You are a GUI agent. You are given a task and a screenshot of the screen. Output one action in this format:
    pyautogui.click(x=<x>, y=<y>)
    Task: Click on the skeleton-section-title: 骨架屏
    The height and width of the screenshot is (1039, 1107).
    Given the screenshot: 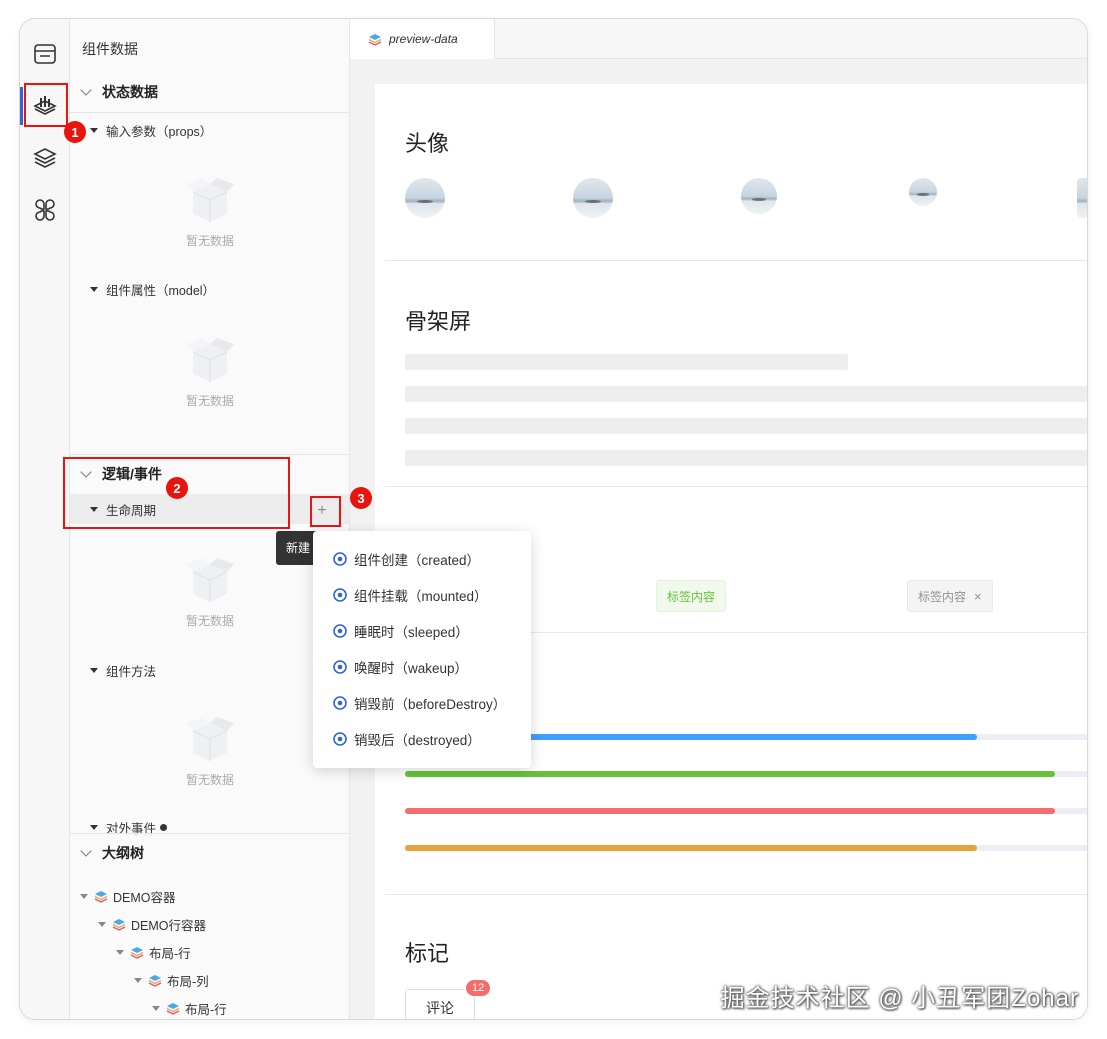 What is the action you would take?
    pyautogui.click(x=438, y=321)
    